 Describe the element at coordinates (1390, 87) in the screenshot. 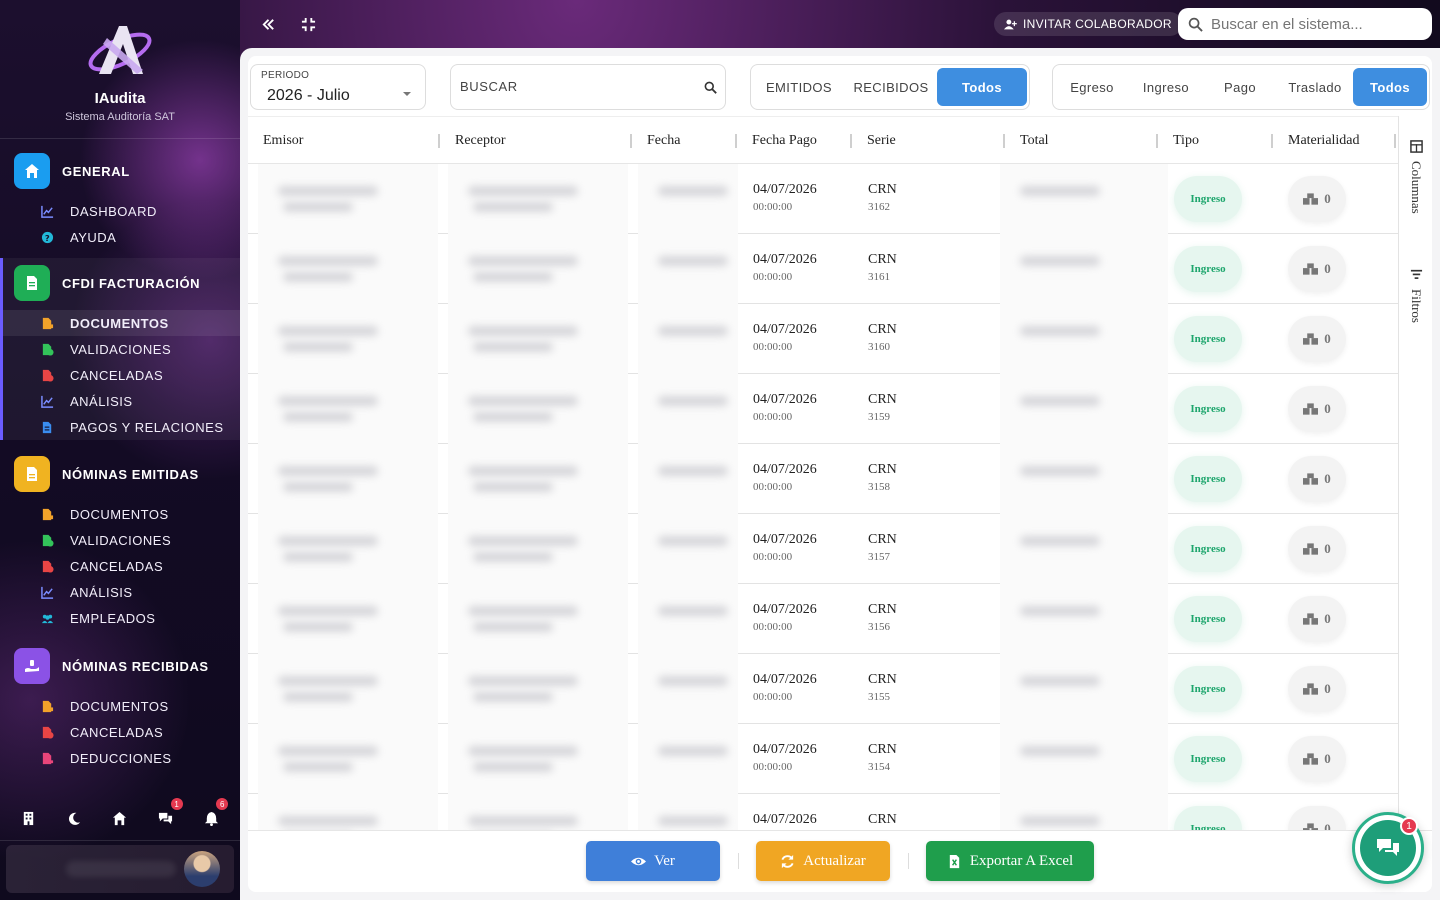

I see `toggle-tipo-todos: Todos` at that location.